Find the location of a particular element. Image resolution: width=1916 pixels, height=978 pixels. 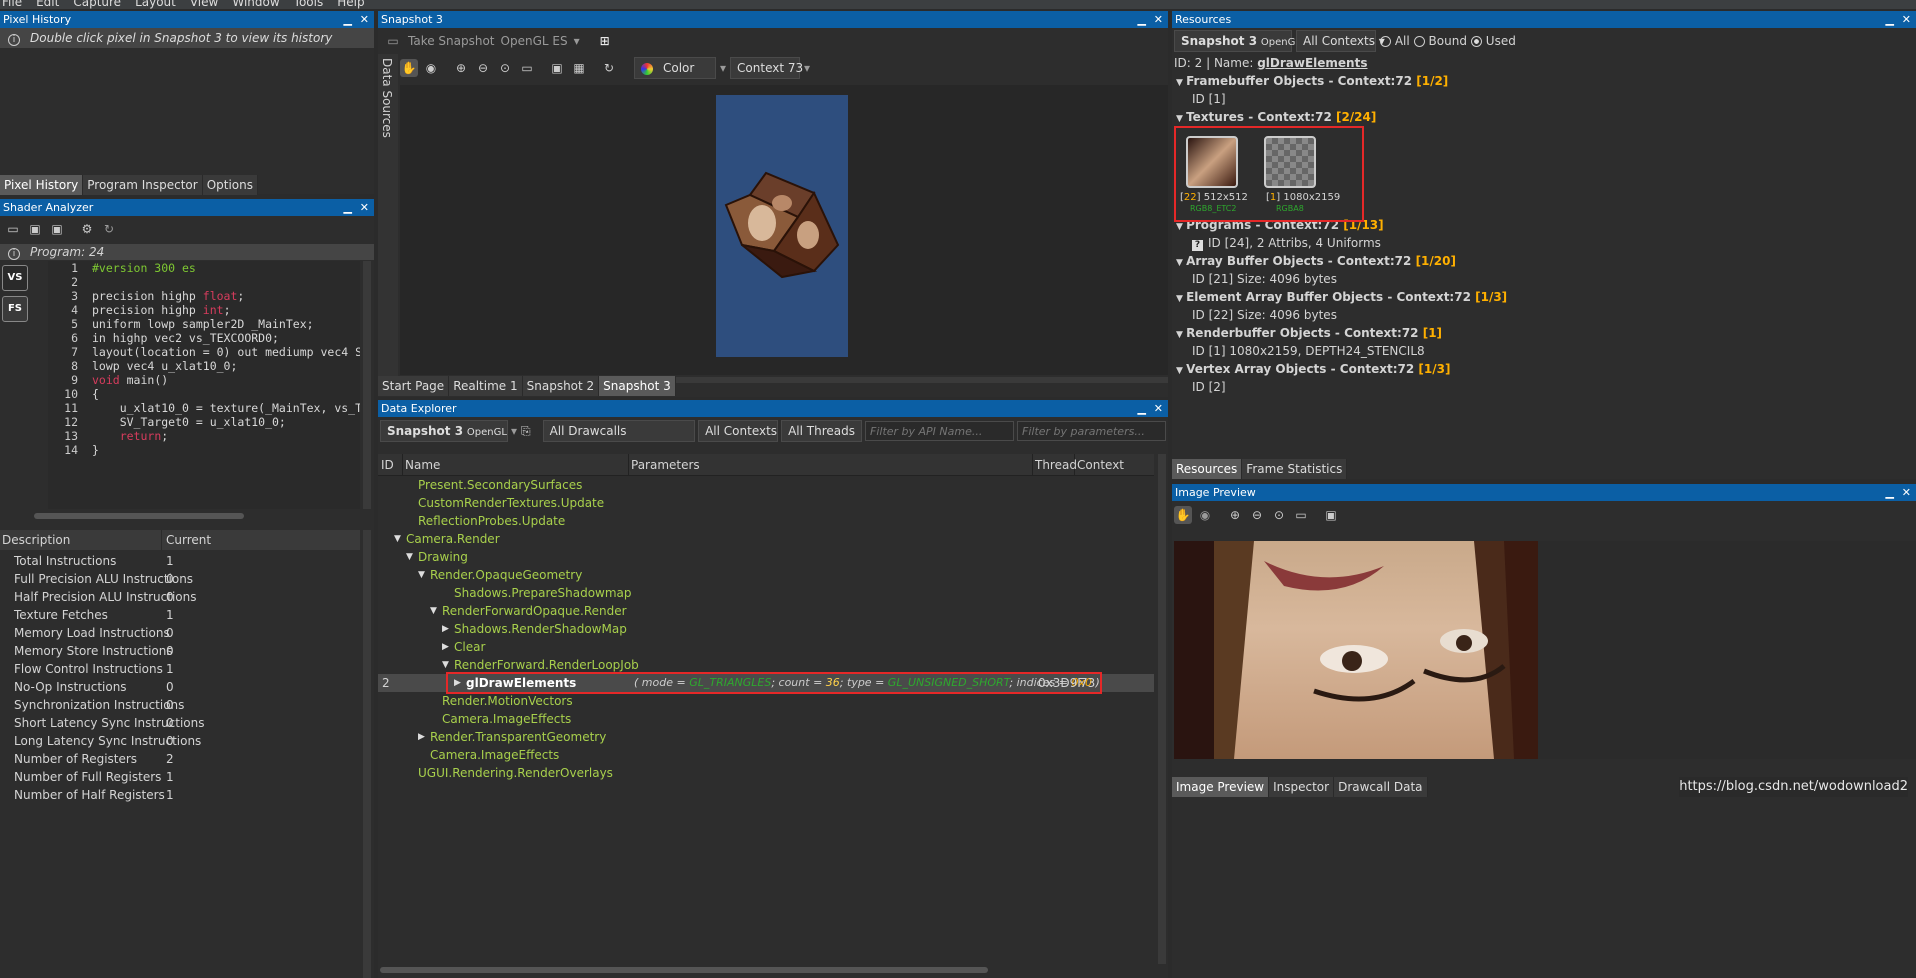

tree-row: ▼ Camera.Render is located at coordinates (766, 539).